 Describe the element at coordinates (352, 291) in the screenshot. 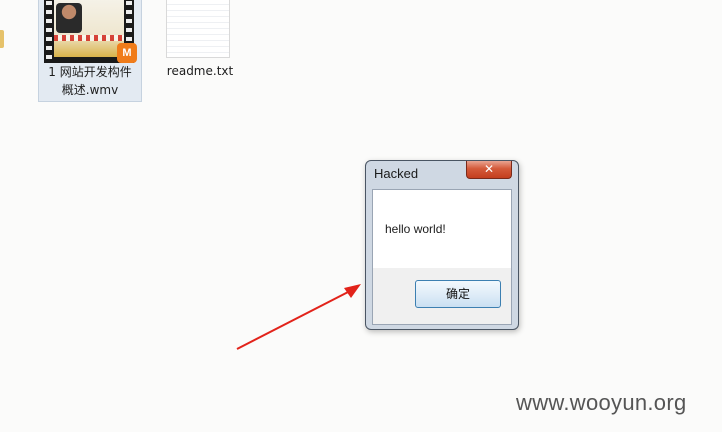

I see `arrow-head` at that location.